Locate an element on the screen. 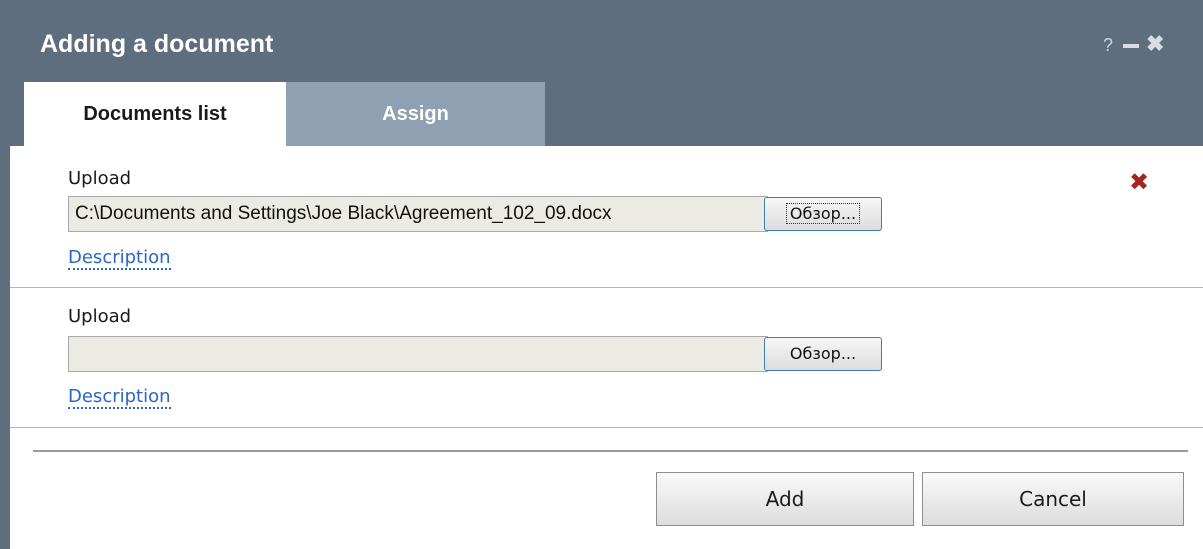 This screenshot has height=549, width=1203. dialog-title: Adding a document is located at coordinates (157, 44).